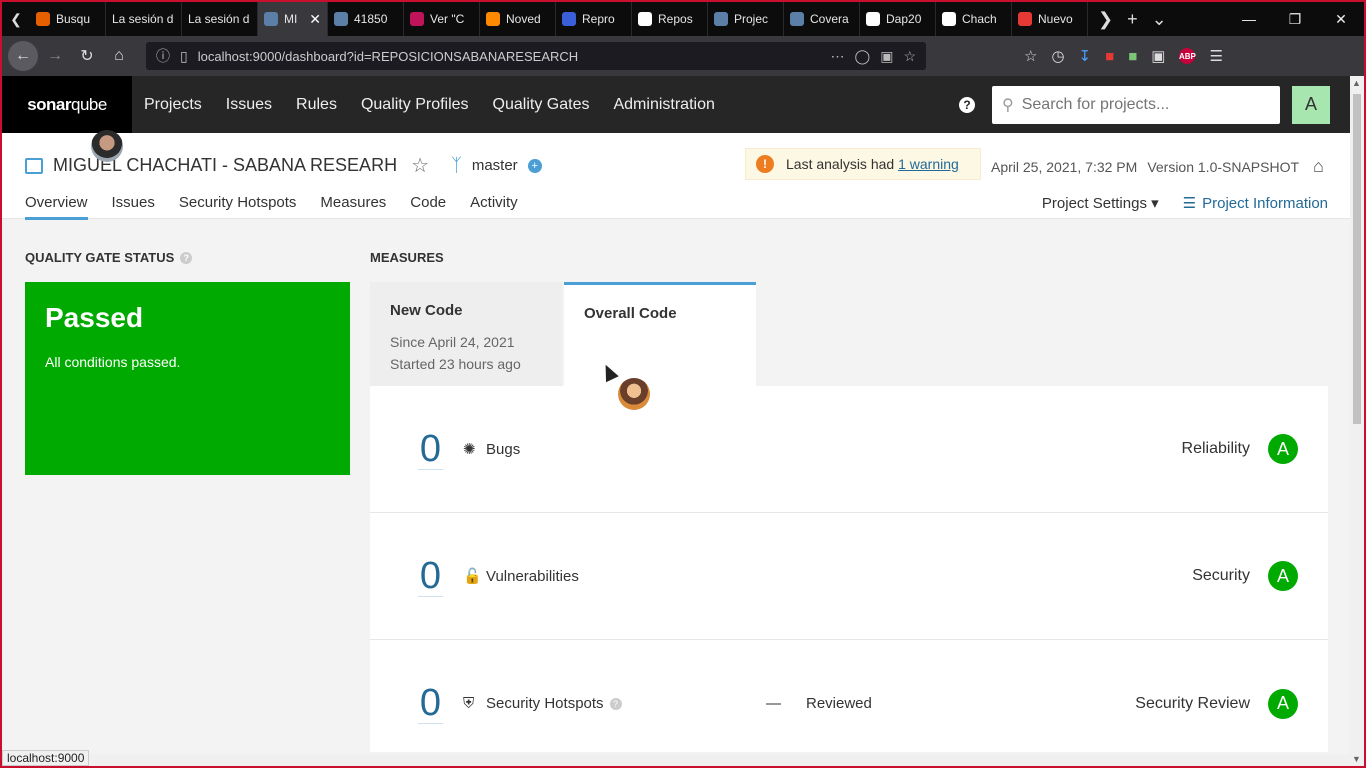  Describe the element at coordinates (49, 104) in the screenshot. I see `logo-text-a: sonar` at that location.